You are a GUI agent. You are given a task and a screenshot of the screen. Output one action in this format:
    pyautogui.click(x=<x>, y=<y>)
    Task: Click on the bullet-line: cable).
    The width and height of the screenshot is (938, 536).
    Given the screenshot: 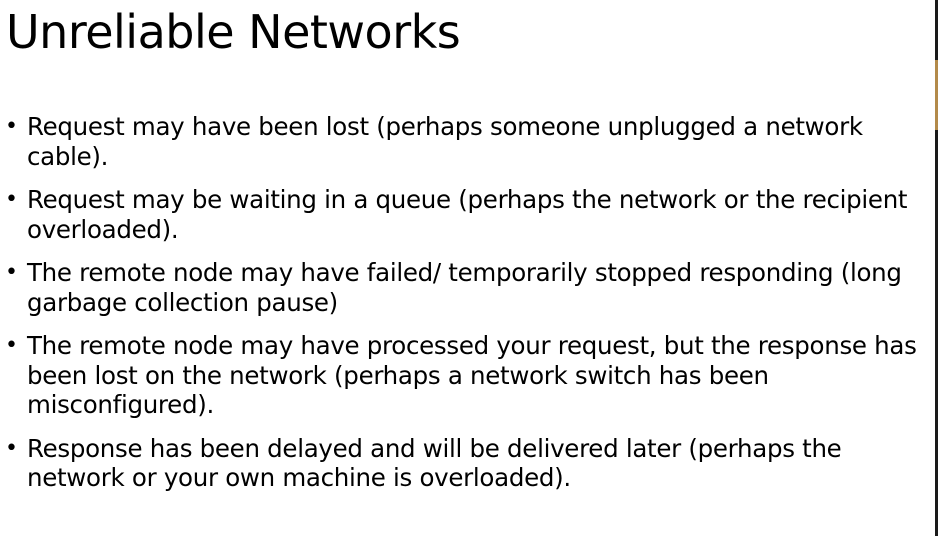 What is the action you would take?
    pyautogui.click(x=68, y=156)
    